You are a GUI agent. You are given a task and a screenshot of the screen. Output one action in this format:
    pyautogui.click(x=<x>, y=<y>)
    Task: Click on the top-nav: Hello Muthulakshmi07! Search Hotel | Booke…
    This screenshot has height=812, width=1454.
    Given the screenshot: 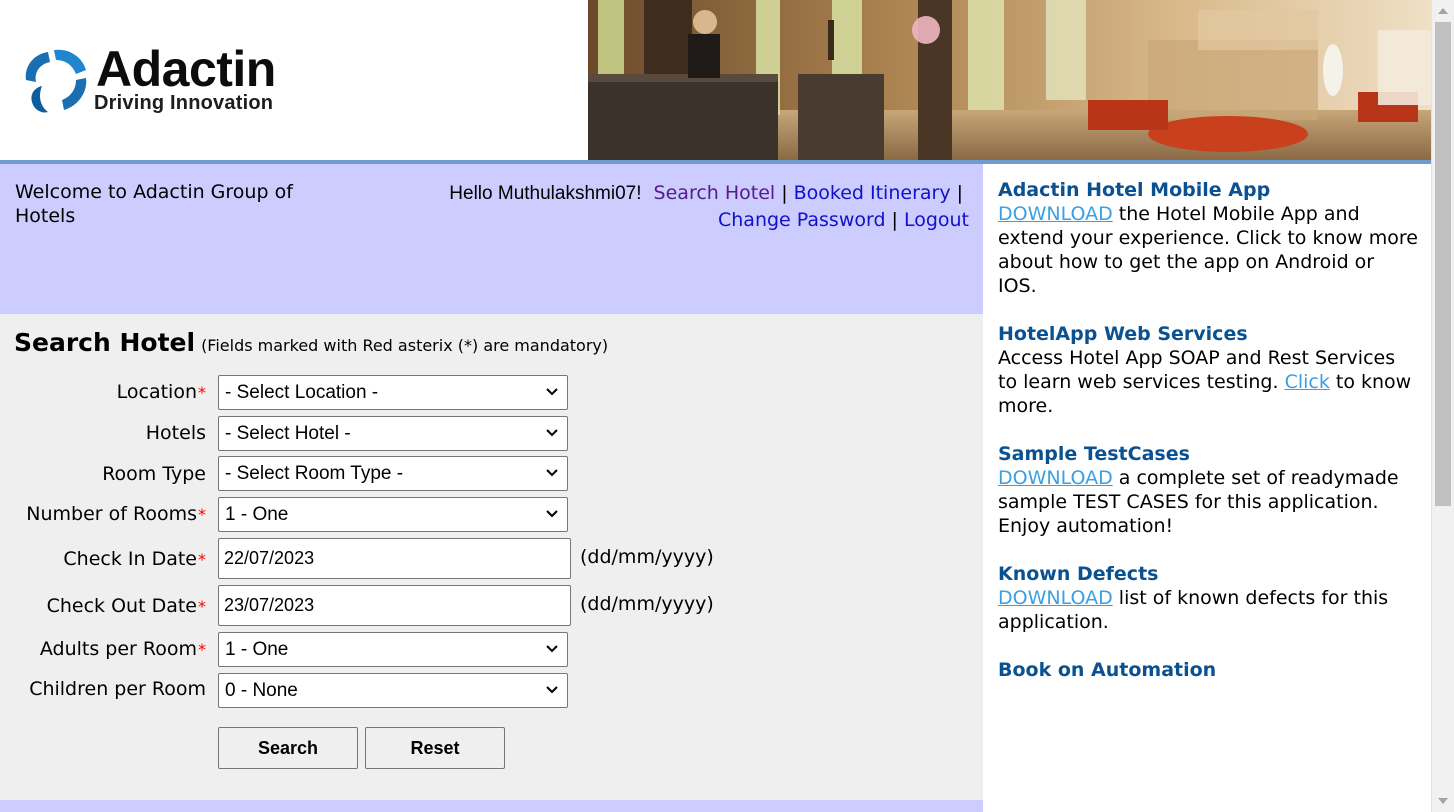 What is the action you would take?
    pyautogui.click(x=689, y=206)
    